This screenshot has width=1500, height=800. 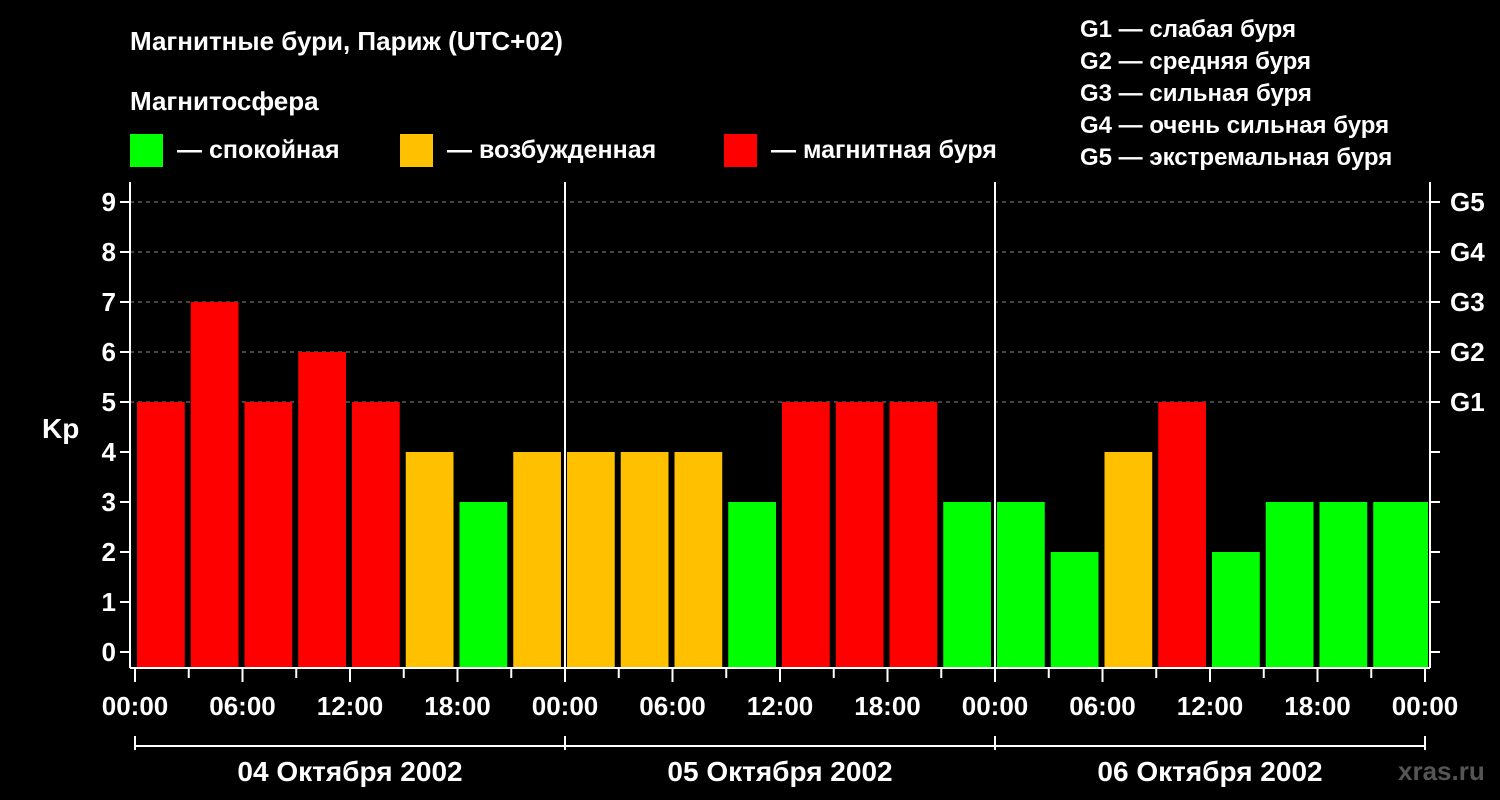 What do you see at coordinates (1236, 157) in the screenshot?
I see `storm-scale-g5: G5 — экстремальная буря` at bounding box center [1236, 157].